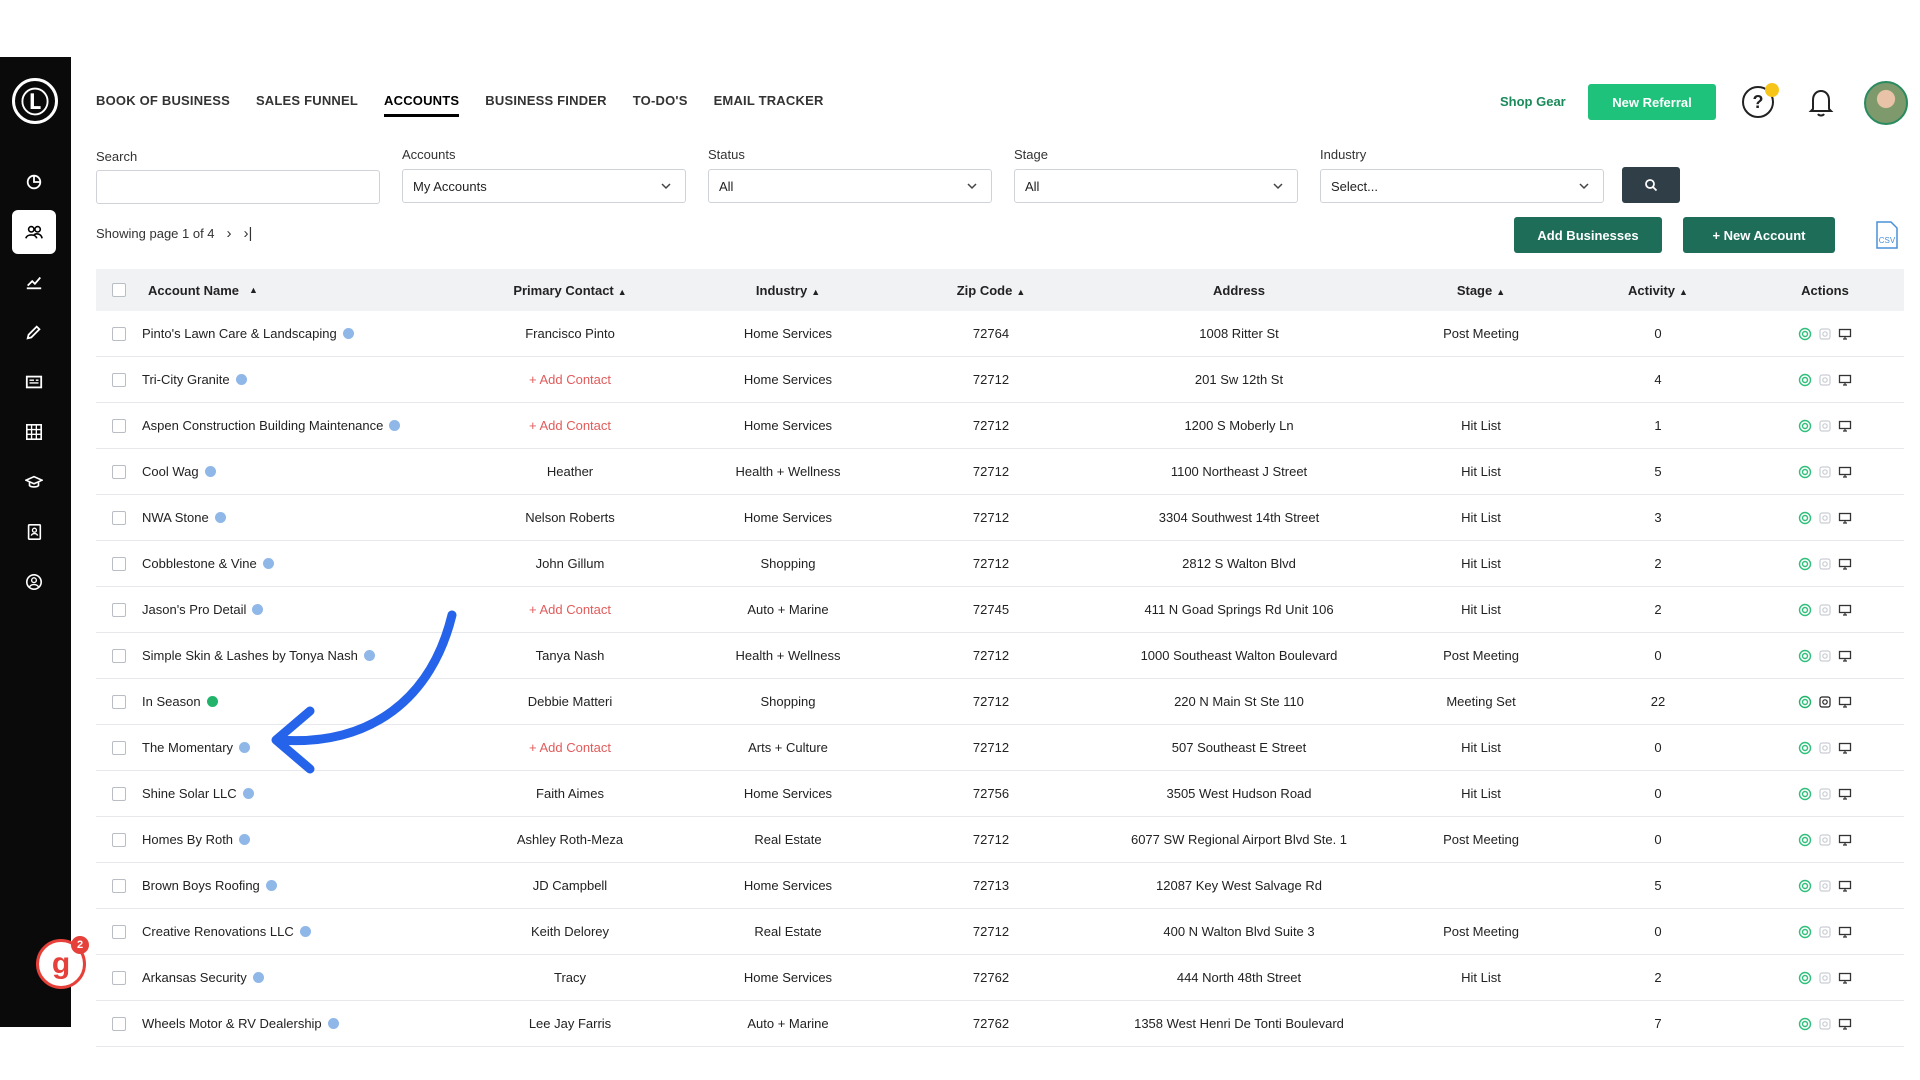 This screenshot has width=1920, height=1080. I want to click on add-businesses-button: Add Businesses, so click(1588, 235).